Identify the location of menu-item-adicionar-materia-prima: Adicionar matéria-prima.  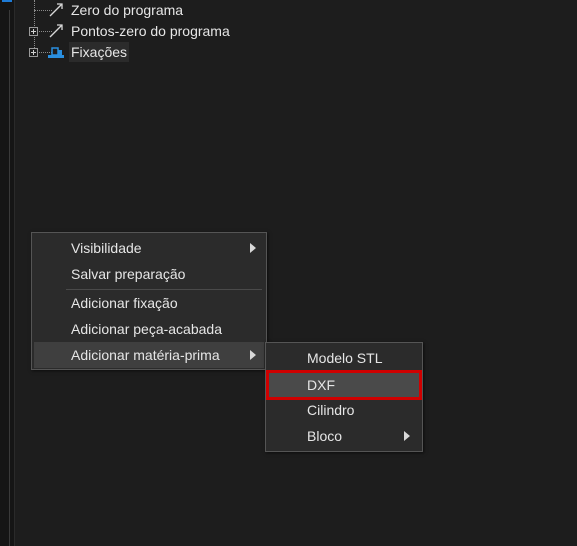
(149, 355).